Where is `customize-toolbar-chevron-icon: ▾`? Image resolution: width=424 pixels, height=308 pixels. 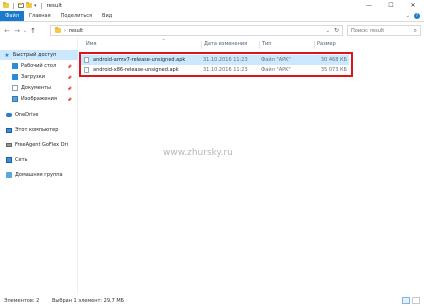
customize-toolbar-chevron-icon: ▾ is located at coordinates (35, 6).